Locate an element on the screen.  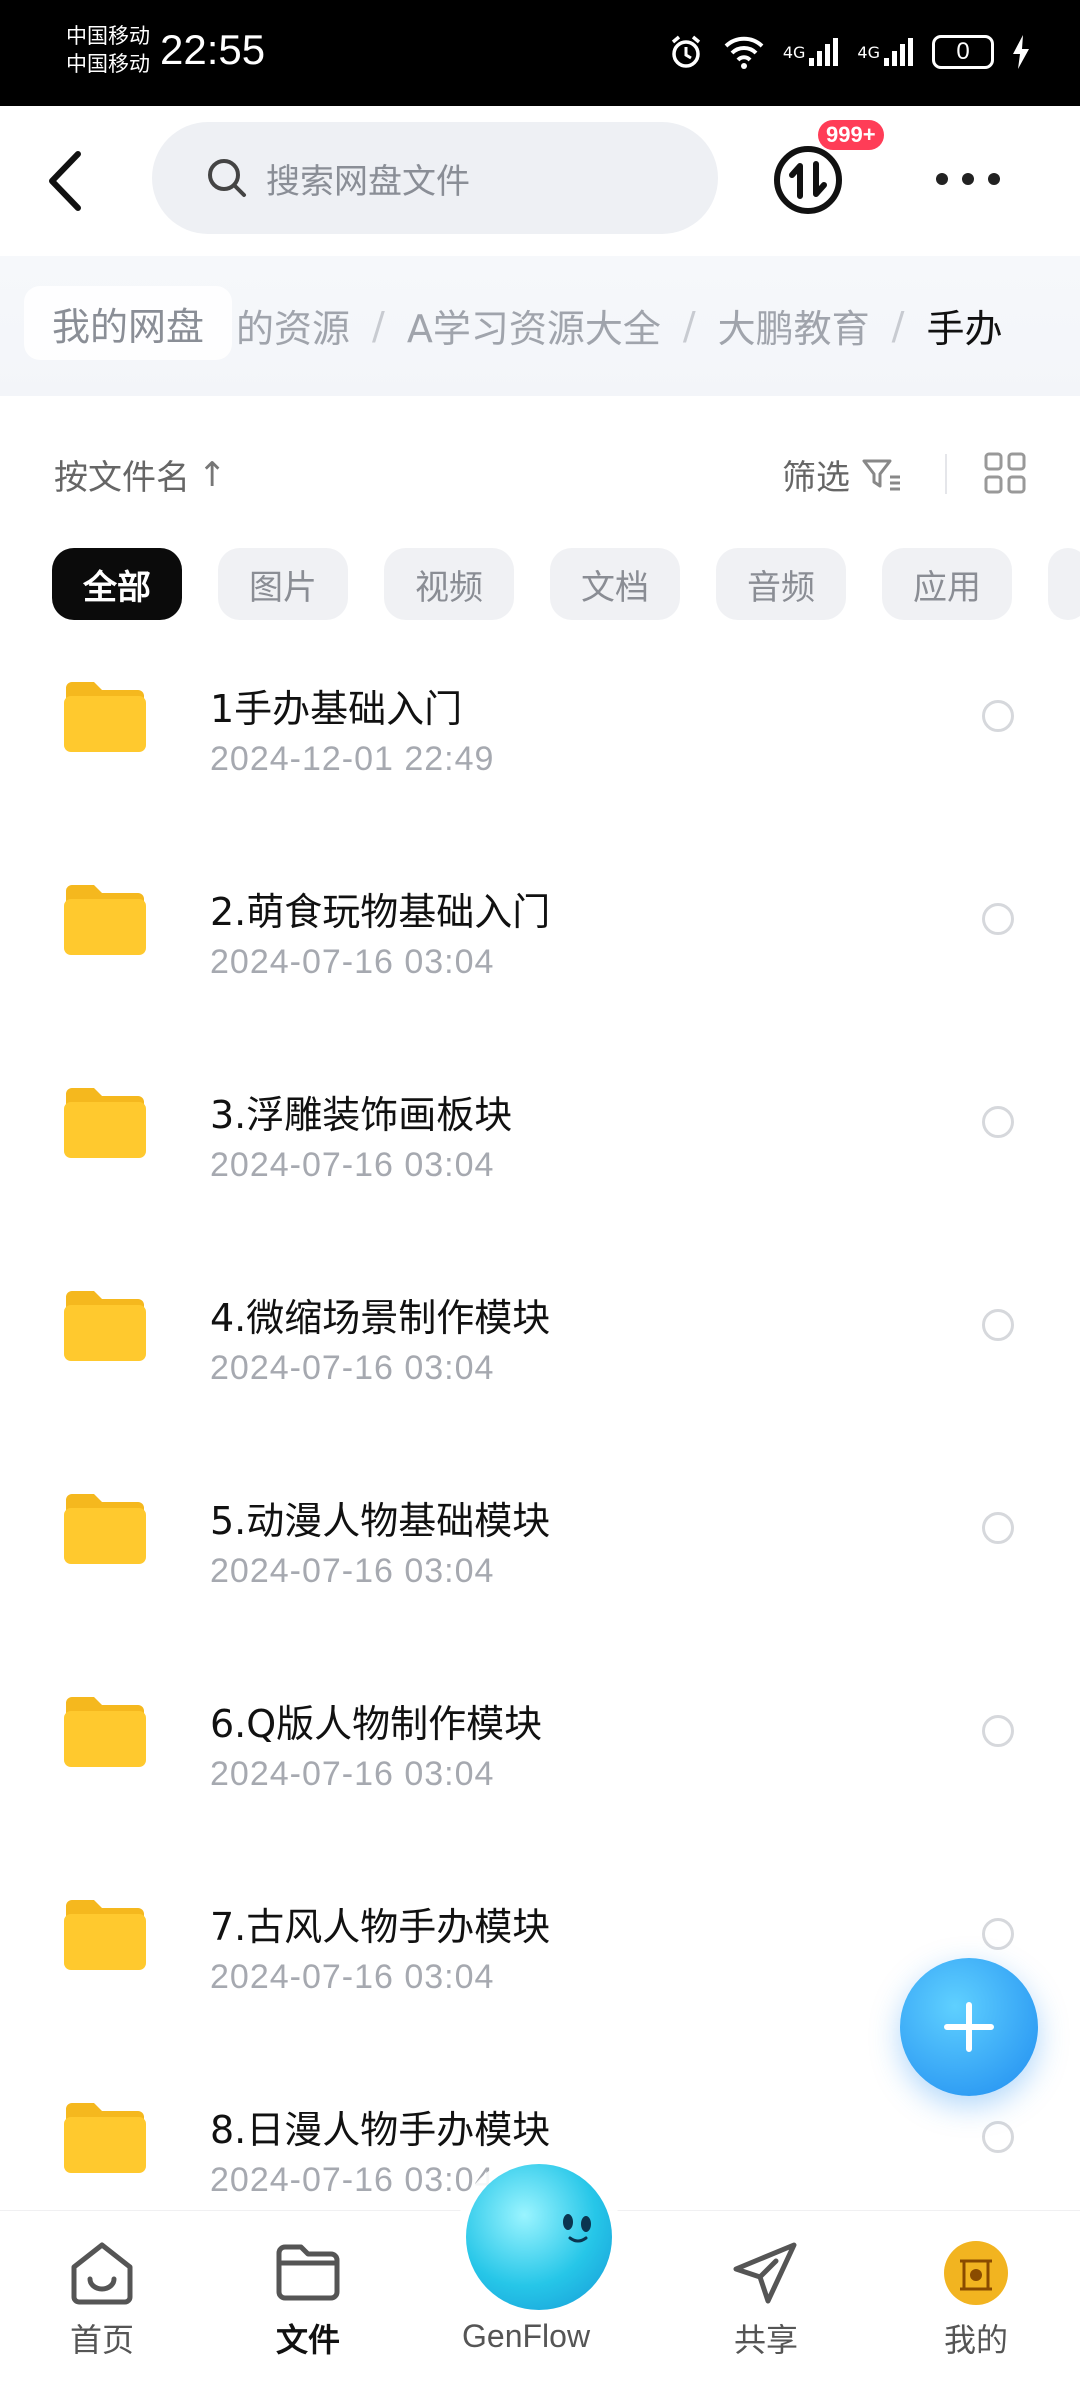
chip-audio: 音频 is located at coordinates (781, 584).